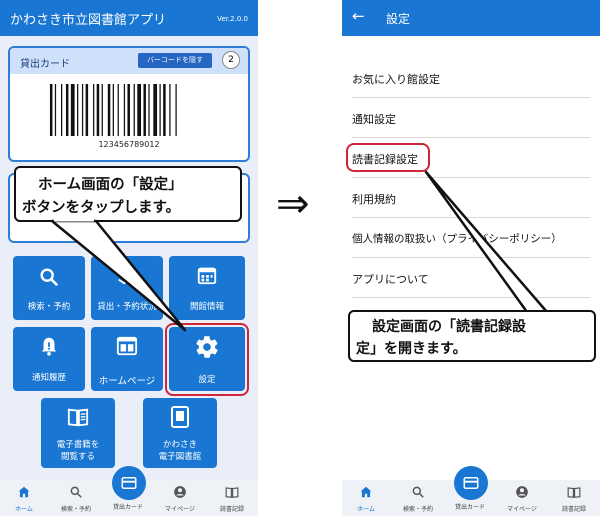 The height and width of the screenshot is (516, 600). Describe the element at coordinates (101, 208) in the screenshot. I see `callout-line-2: ボタンをタップします。` at that location.